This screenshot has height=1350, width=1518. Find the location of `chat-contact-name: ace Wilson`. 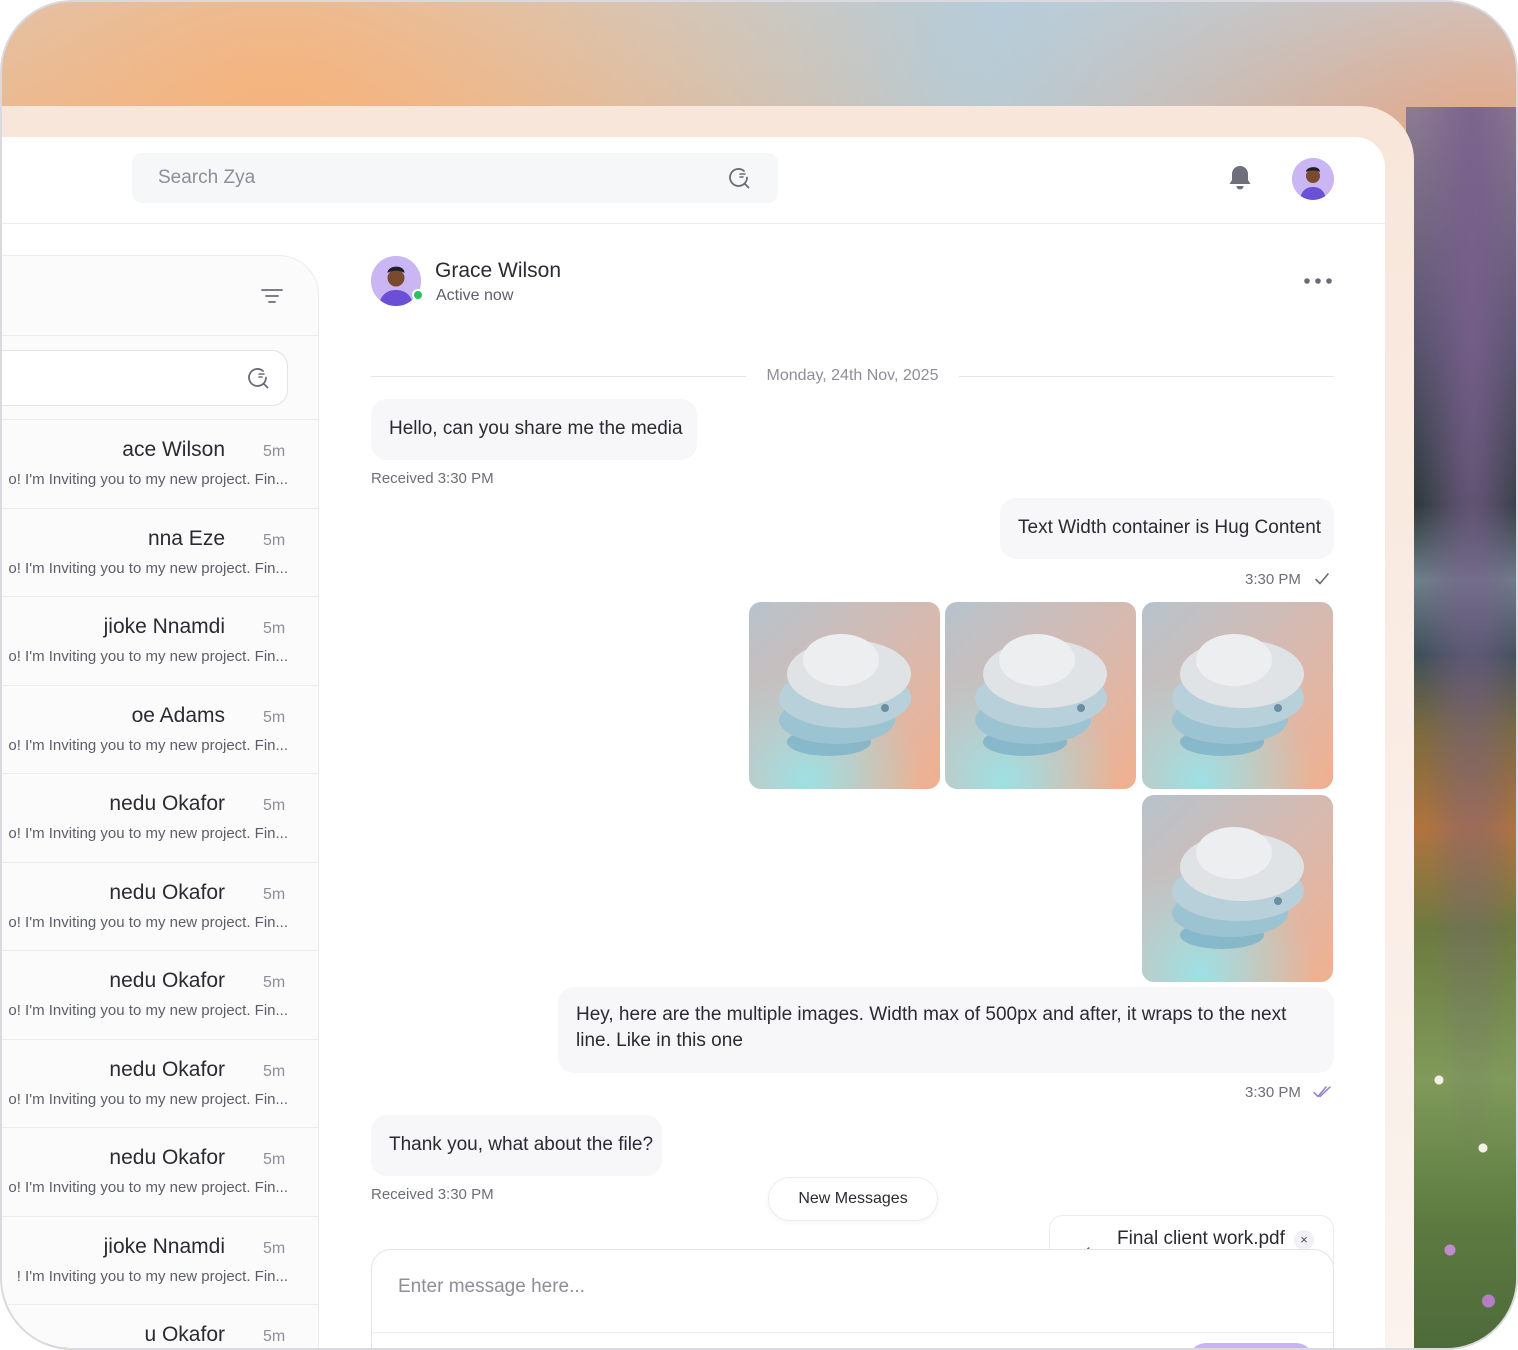

chat-contact-name: ace Wilson is located at coordinates (173, 449).